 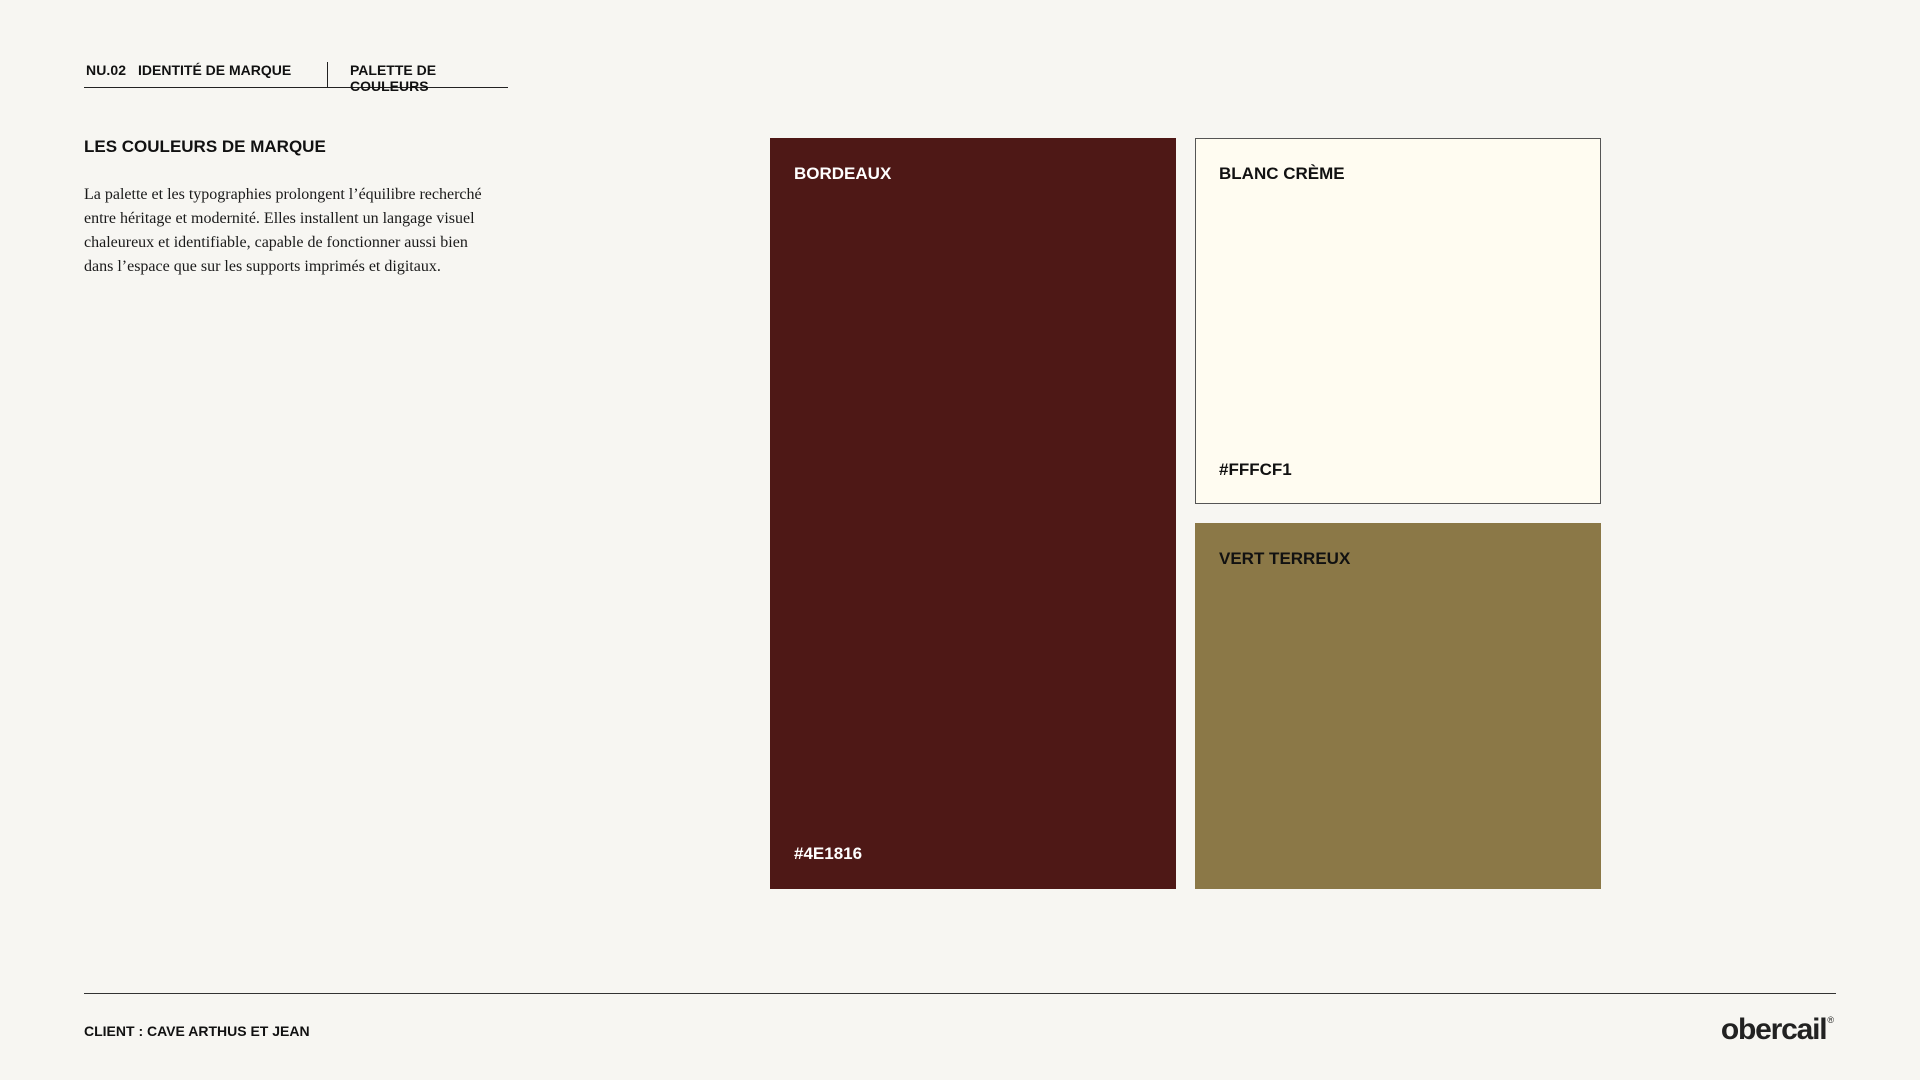 I want to click on swatch-hex: #FFFCF1, so click(x=1255, y=469).